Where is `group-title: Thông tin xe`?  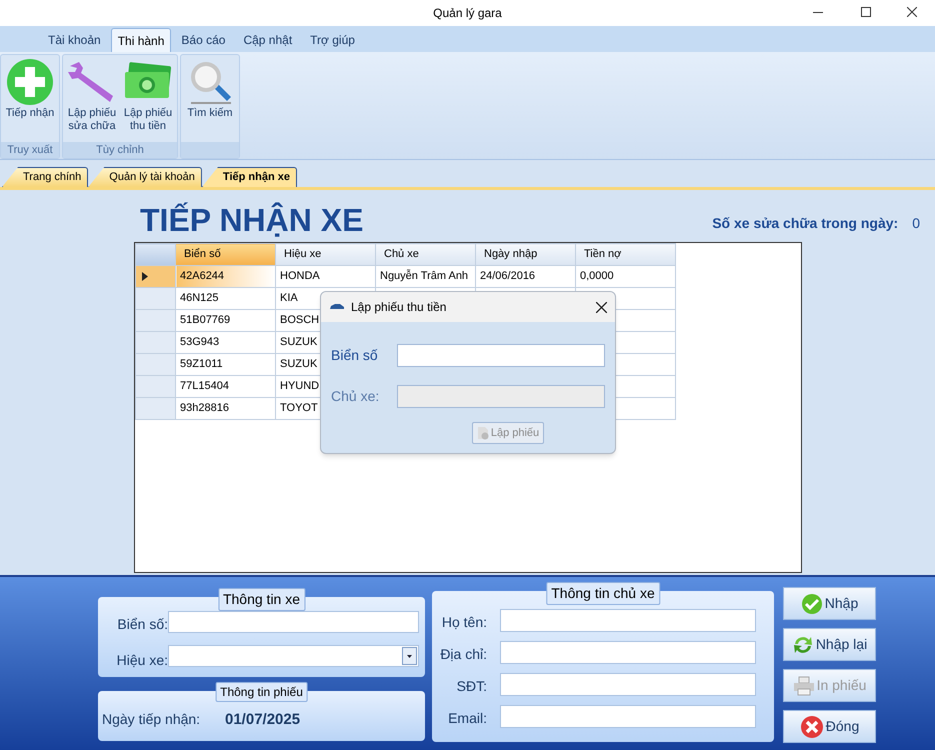
group-title: Thông tin xe is located at coordinates (262, 599).